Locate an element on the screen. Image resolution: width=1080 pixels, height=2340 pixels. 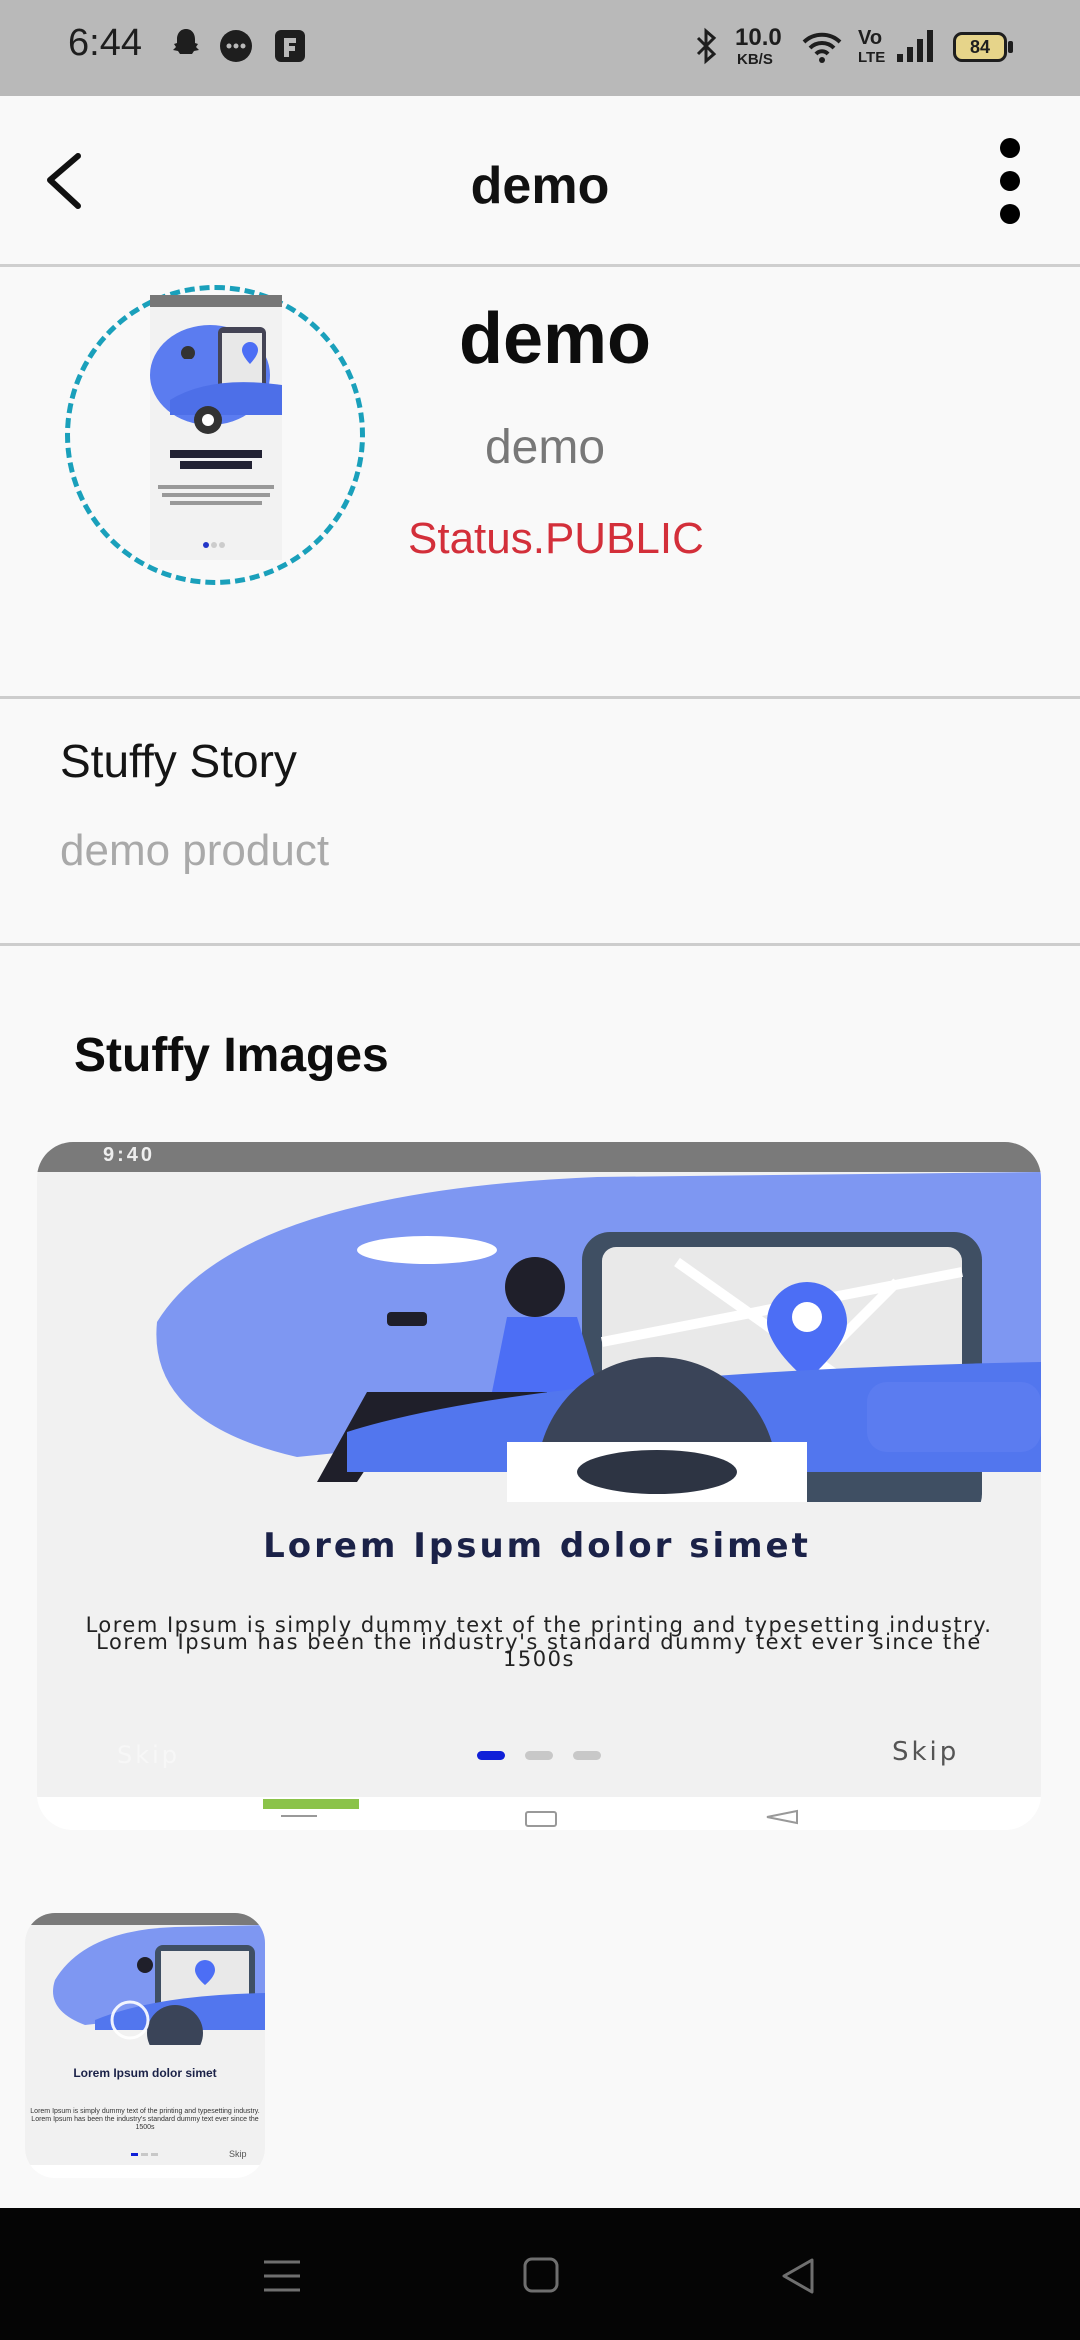
system-navigation-bar is located at coordinates (540, 2274).